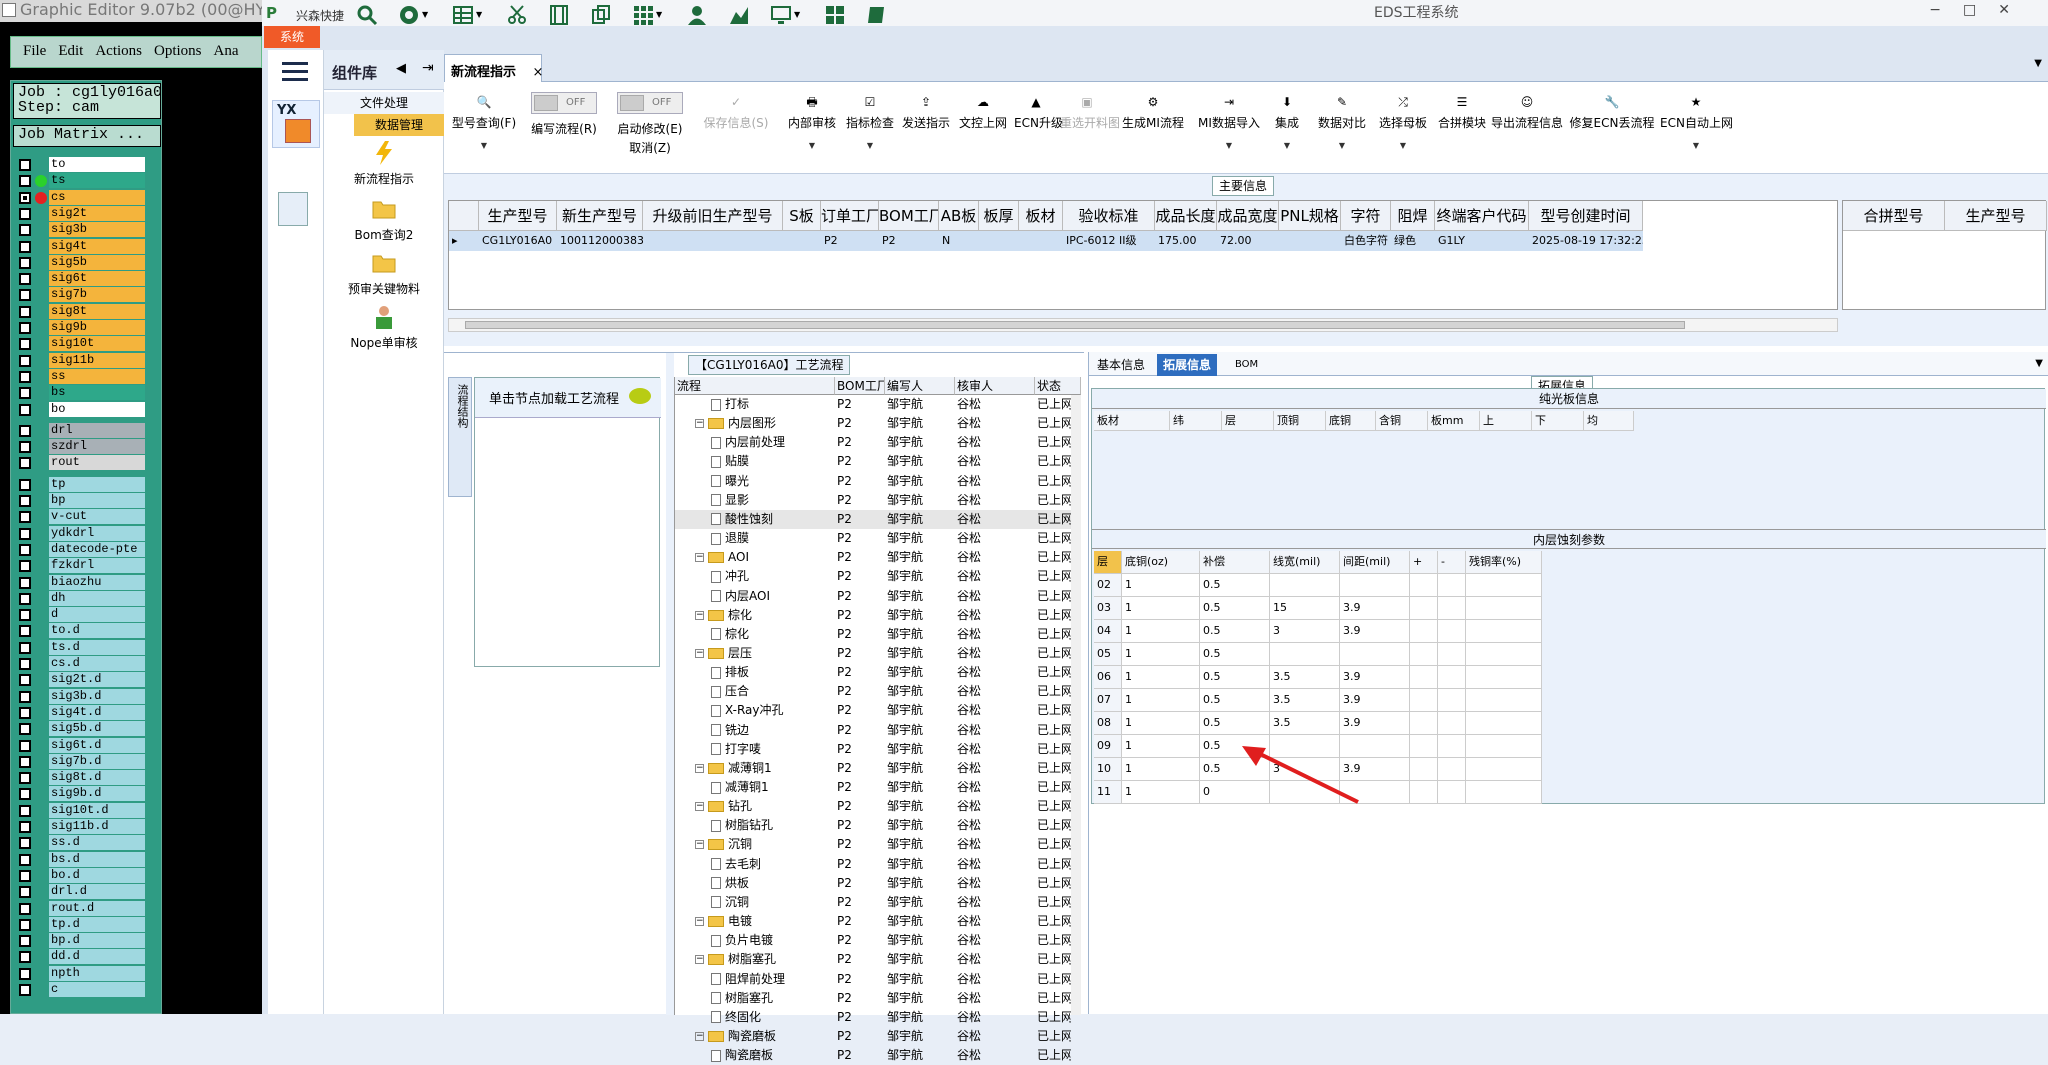 This screenshot has height=1065, width=2048. What do you see at coordinates (959, 216) in the screenshot?
I see `main-info-column-header: AB板` at bounding box center [959, 216].